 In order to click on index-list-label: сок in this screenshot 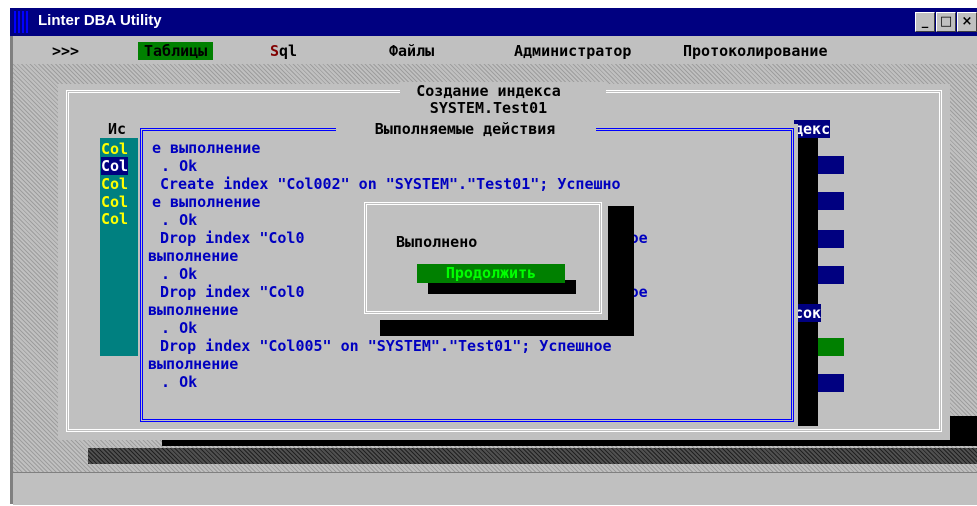, I will do `click(808, 313)`.